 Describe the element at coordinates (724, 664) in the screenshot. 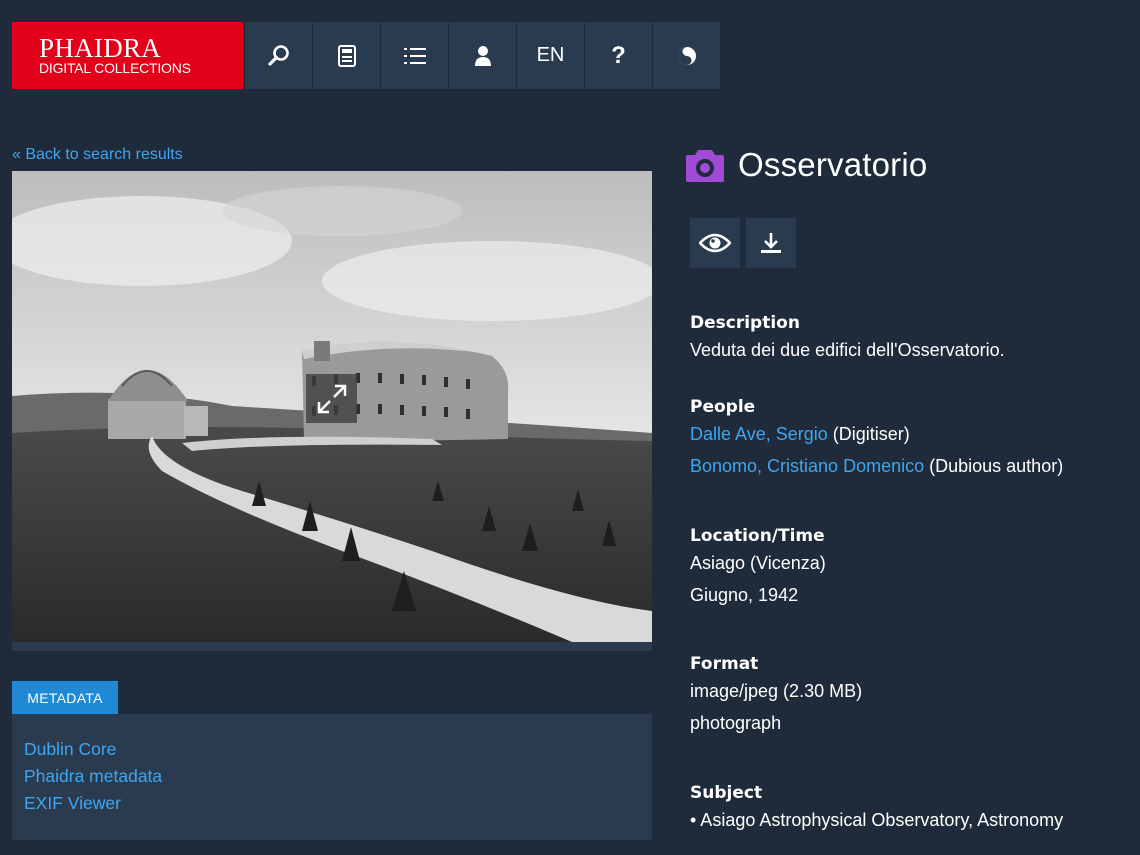

I see `format-label: Format` at that location.